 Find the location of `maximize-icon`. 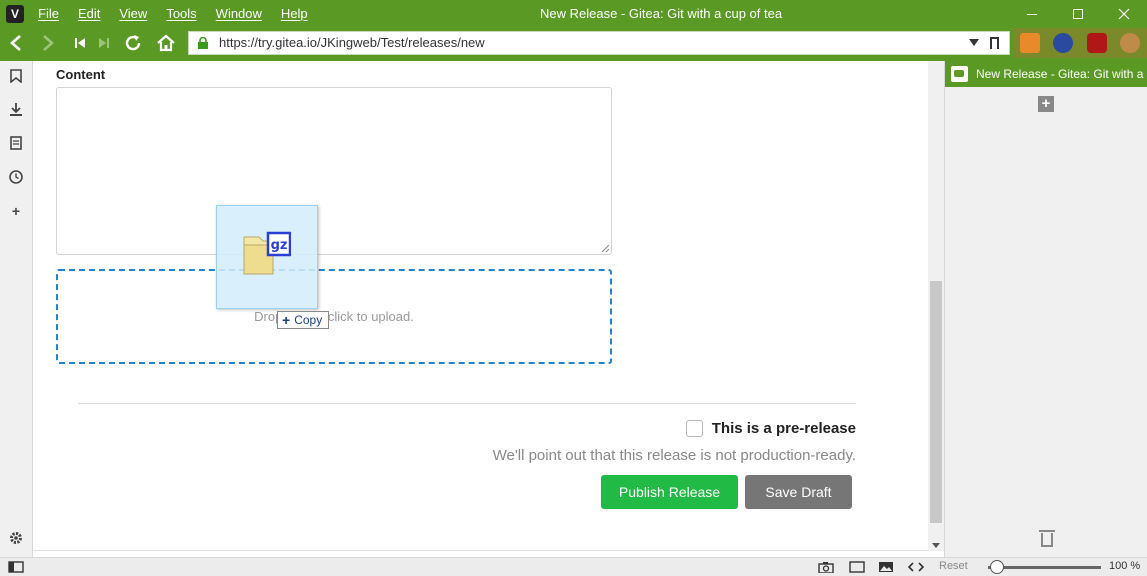

maximize-icon is located at coordinates (1078, 14).